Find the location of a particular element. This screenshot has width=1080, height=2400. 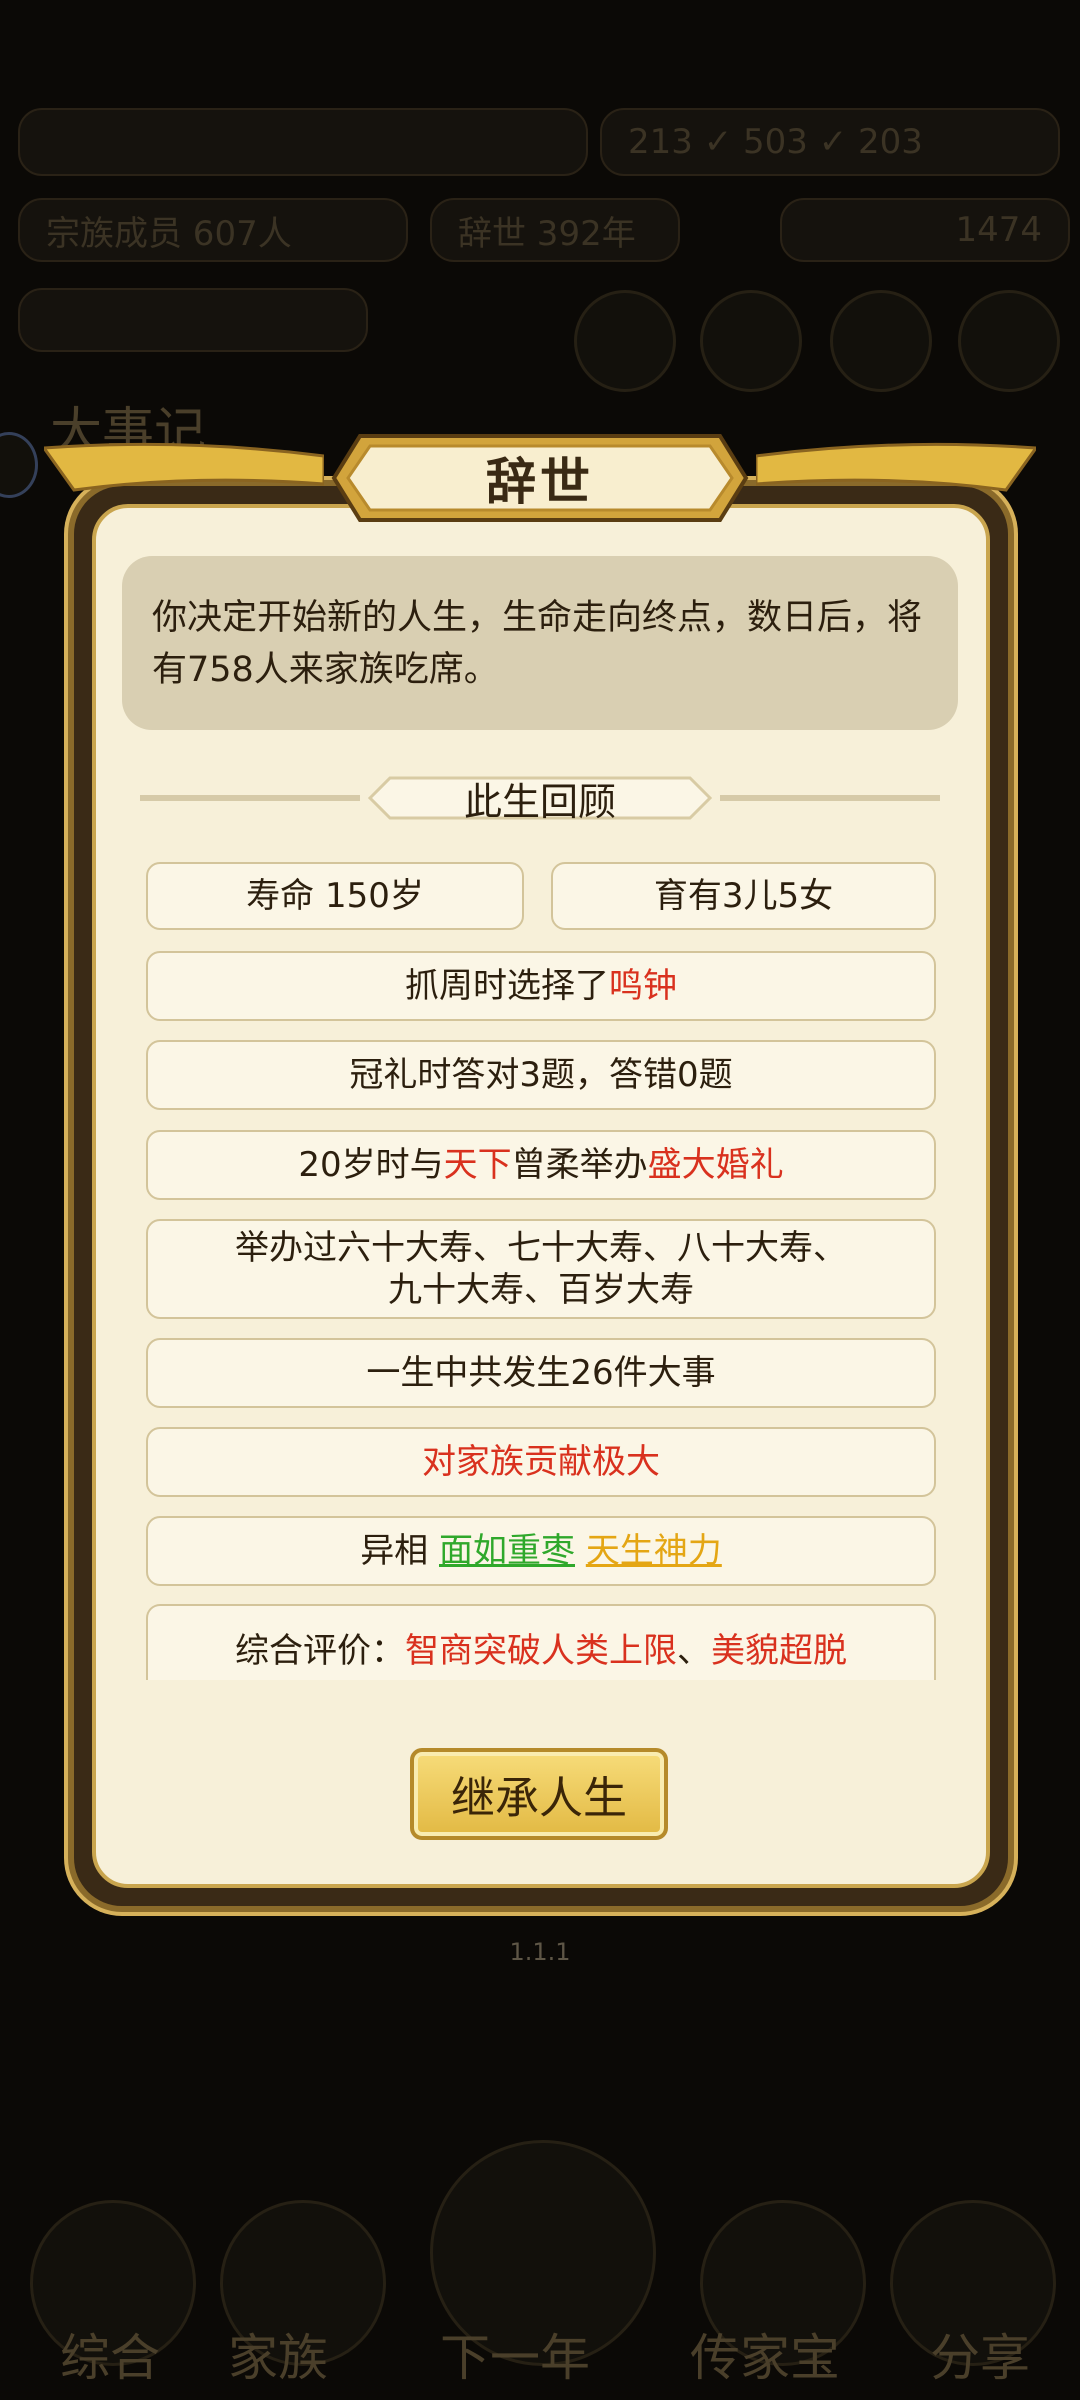

omen-row: 异相 面如重枣 天生神力 is located at coordinates (541, 1551).